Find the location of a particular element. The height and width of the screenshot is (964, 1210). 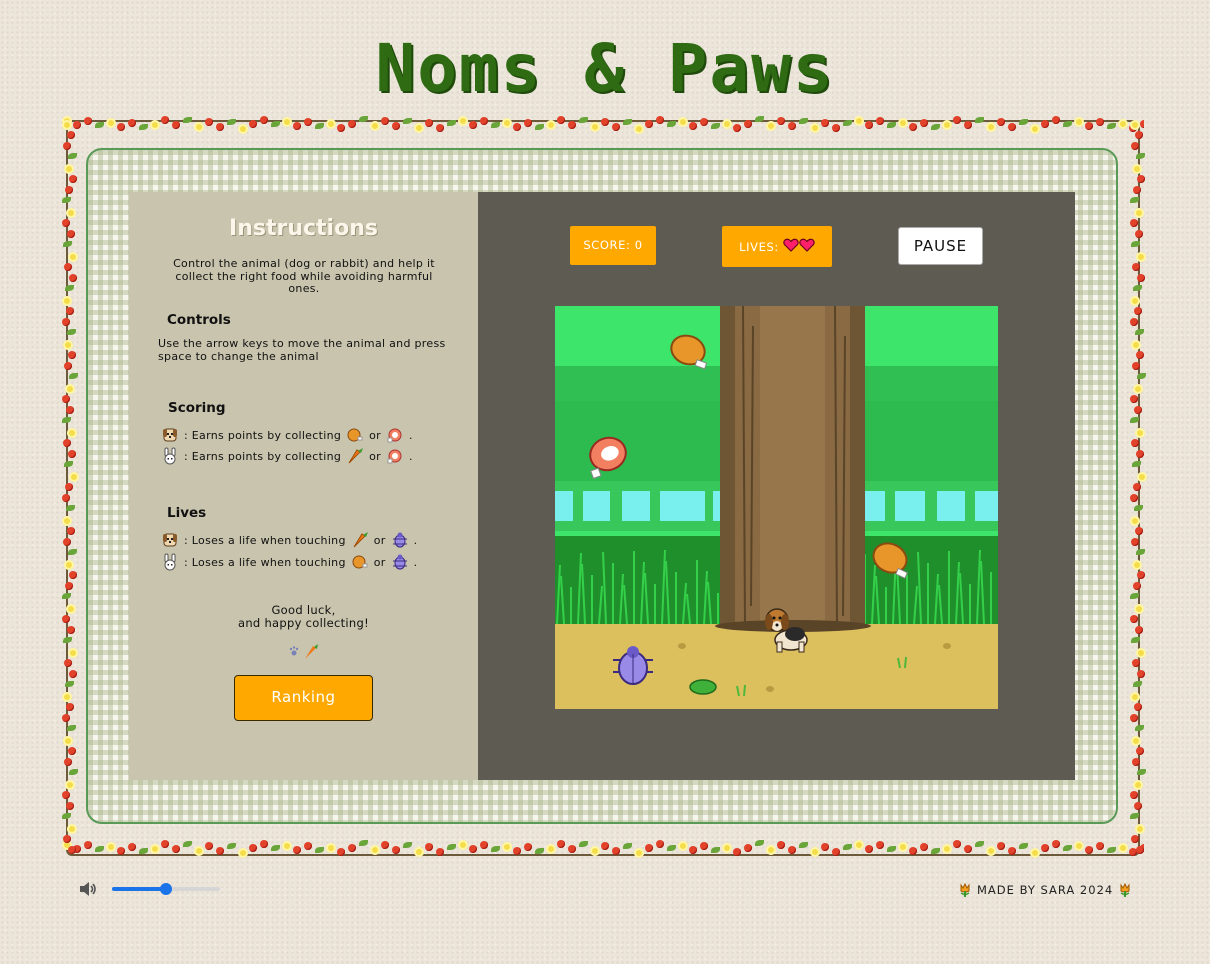

ranking-button: Ranking is located at coordinates (303, 698).